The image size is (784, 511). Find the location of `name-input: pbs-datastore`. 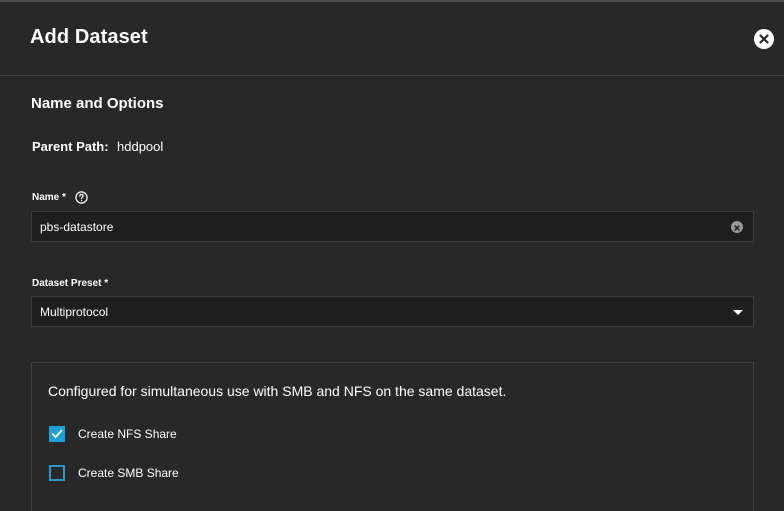

name-input: pbs-datastore is located at coordinates (392, 226).